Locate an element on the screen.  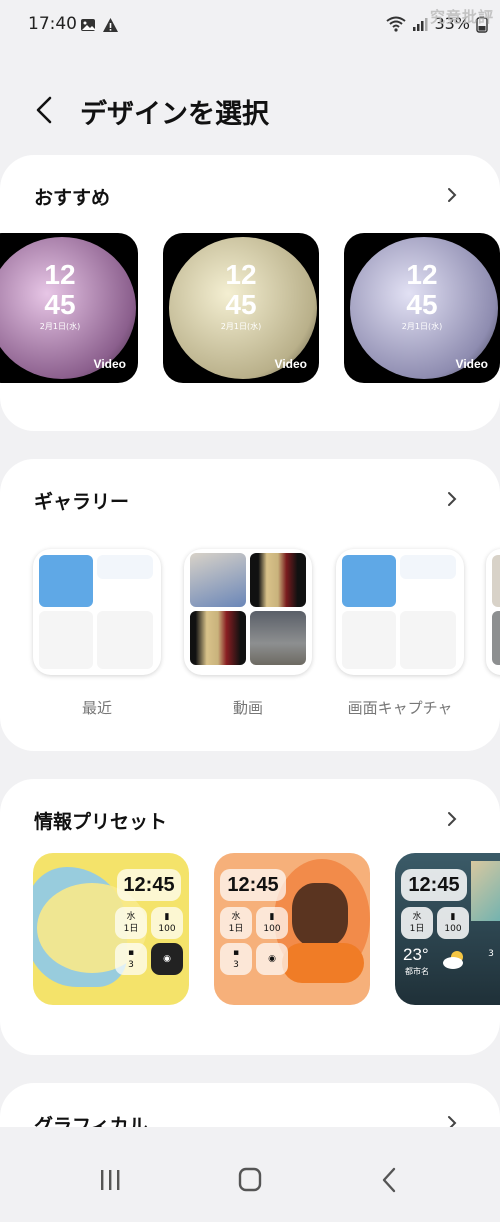
preset-city: 都市名 is located at coordinates (417, 971).